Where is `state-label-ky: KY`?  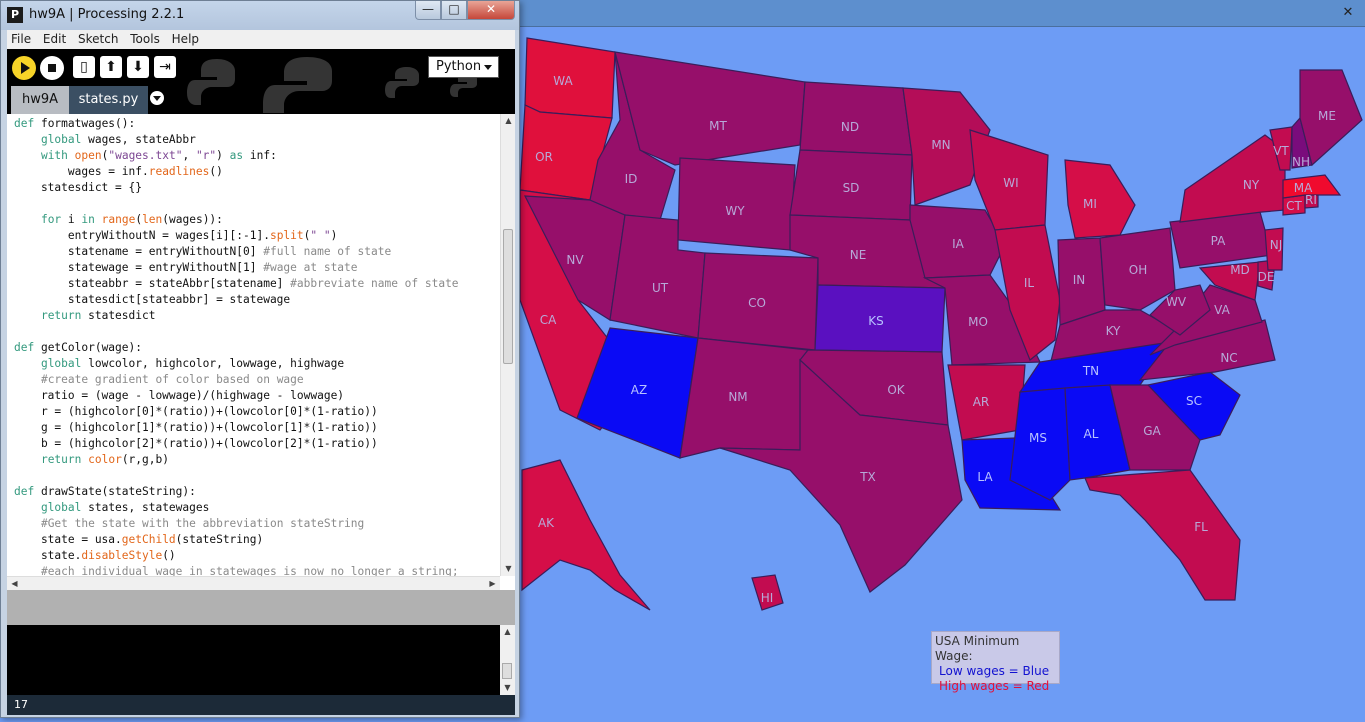 state-label-ky: KY is located at coordinates (1113, 331).